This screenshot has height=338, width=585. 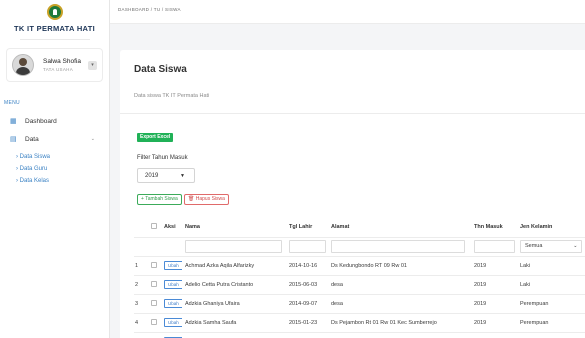 I want to click on select-all-checkbox, so click(x=154, y=226).